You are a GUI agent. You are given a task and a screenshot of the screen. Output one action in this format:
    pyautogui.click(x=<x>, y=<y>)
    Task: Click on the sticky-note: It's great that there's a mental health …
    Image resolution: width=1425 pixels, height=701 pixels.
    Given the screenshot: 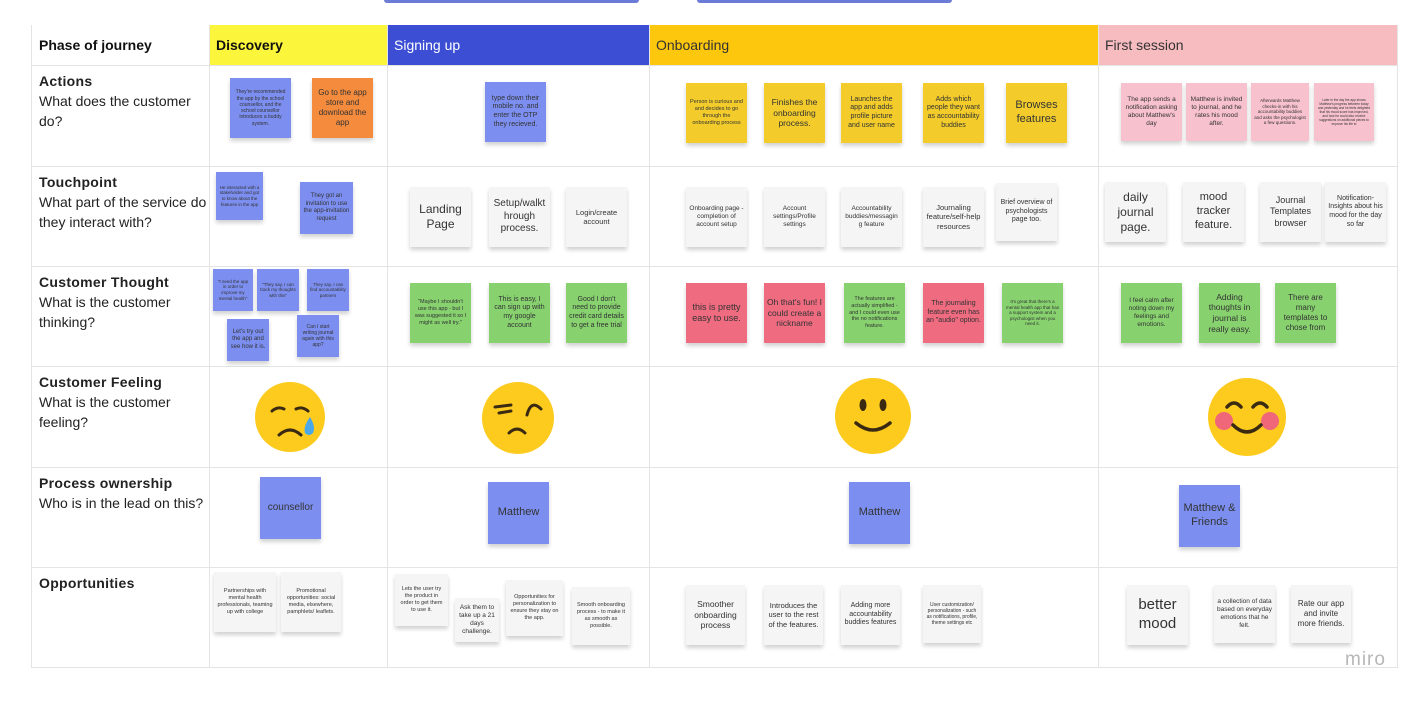 What is the action you would take?
    pyautogui.click(x=1032, y=313)
    